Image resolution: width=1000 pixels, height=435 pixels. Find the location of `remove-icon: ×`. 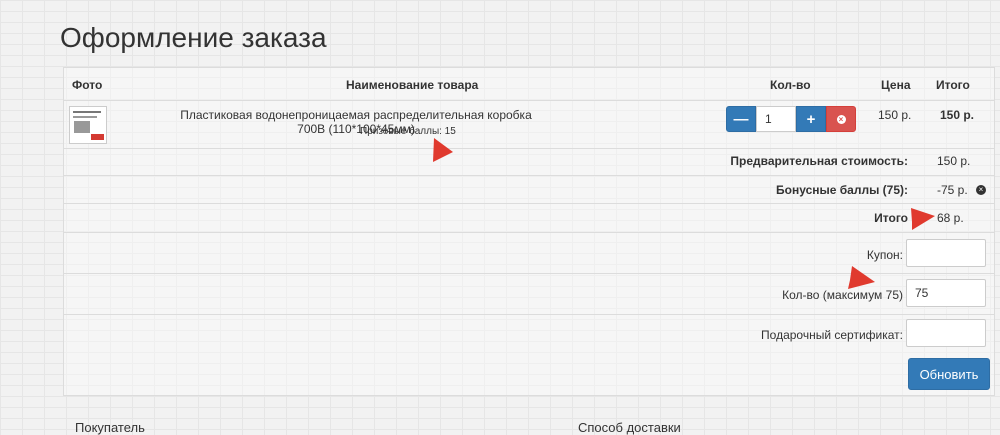

remove-icon: × is located at coordinates (841, 119).